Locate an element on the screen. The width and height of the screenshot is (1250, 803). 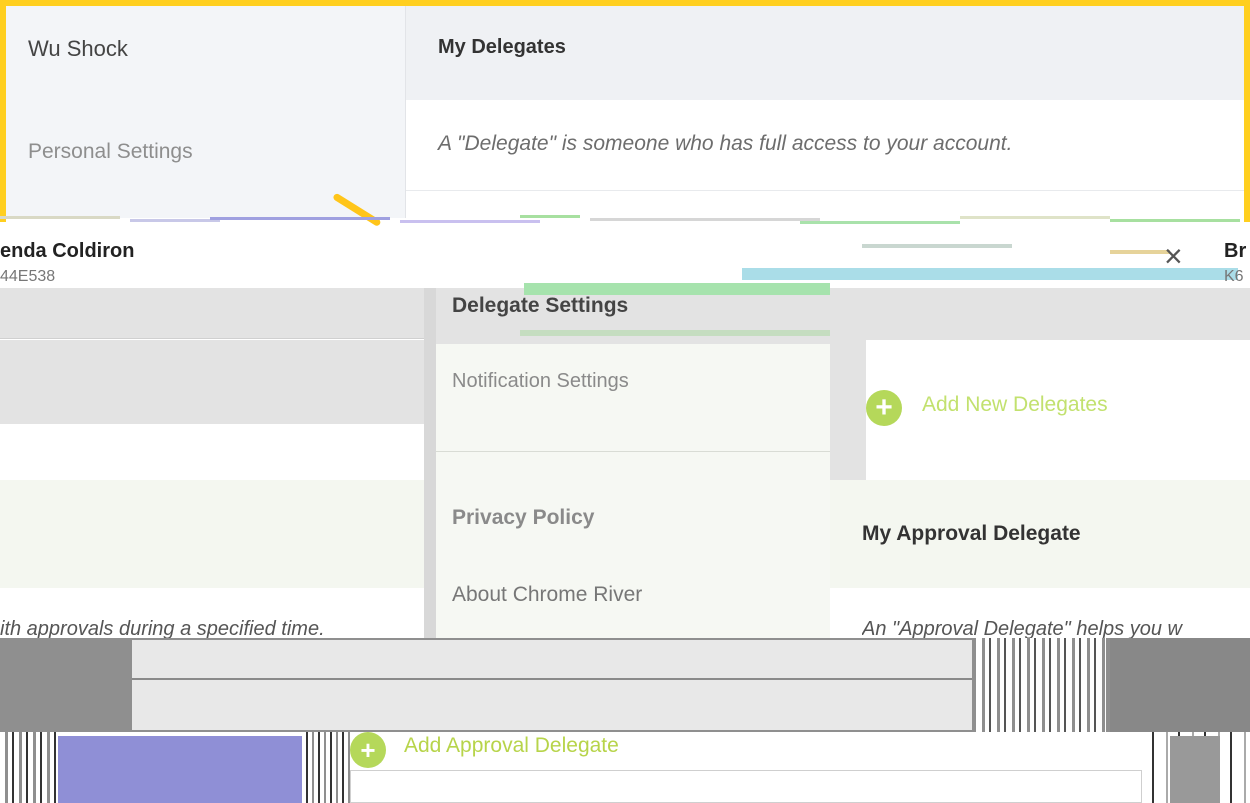
sidebar is located at coordinates (203, 109).